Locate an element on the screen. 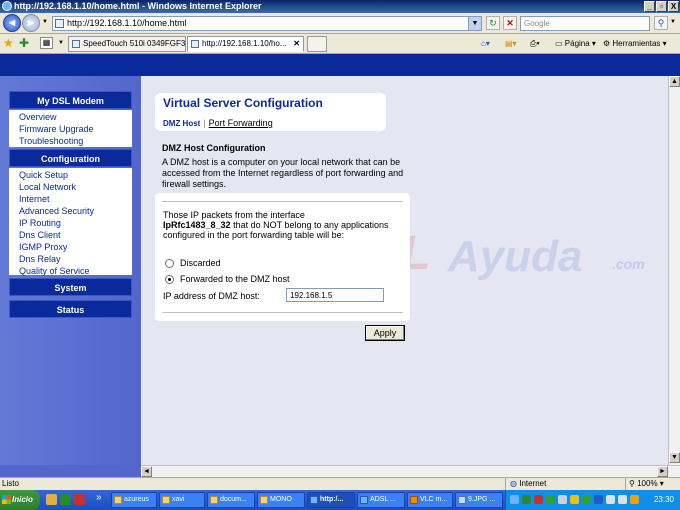 The height and width of the screenshot is (510, 680). page-menu-label: Página is located at coordinates (577, 43).